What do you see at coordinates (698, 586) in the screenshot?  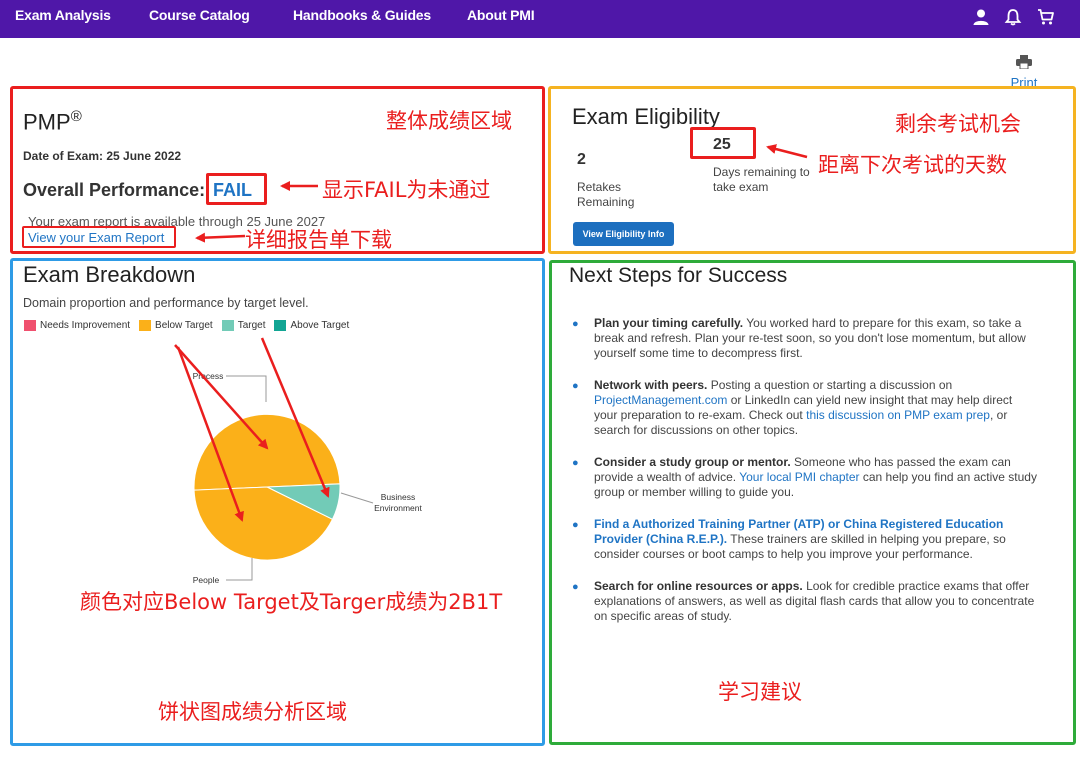 I see `step-heading: Search for online resources or apps.` at bounding box center [698, 586].